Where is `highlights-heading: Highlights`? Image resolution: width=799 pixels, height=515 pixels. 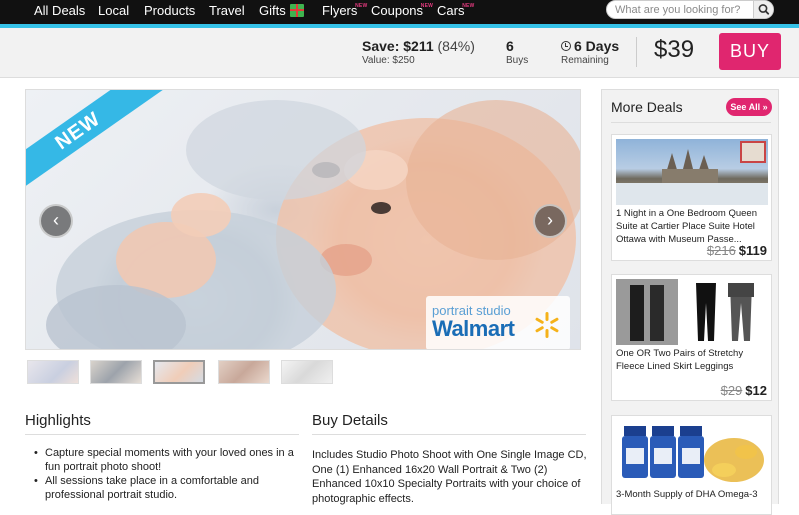 highlights-heading: Highlights is located at coordinates (58, 420).